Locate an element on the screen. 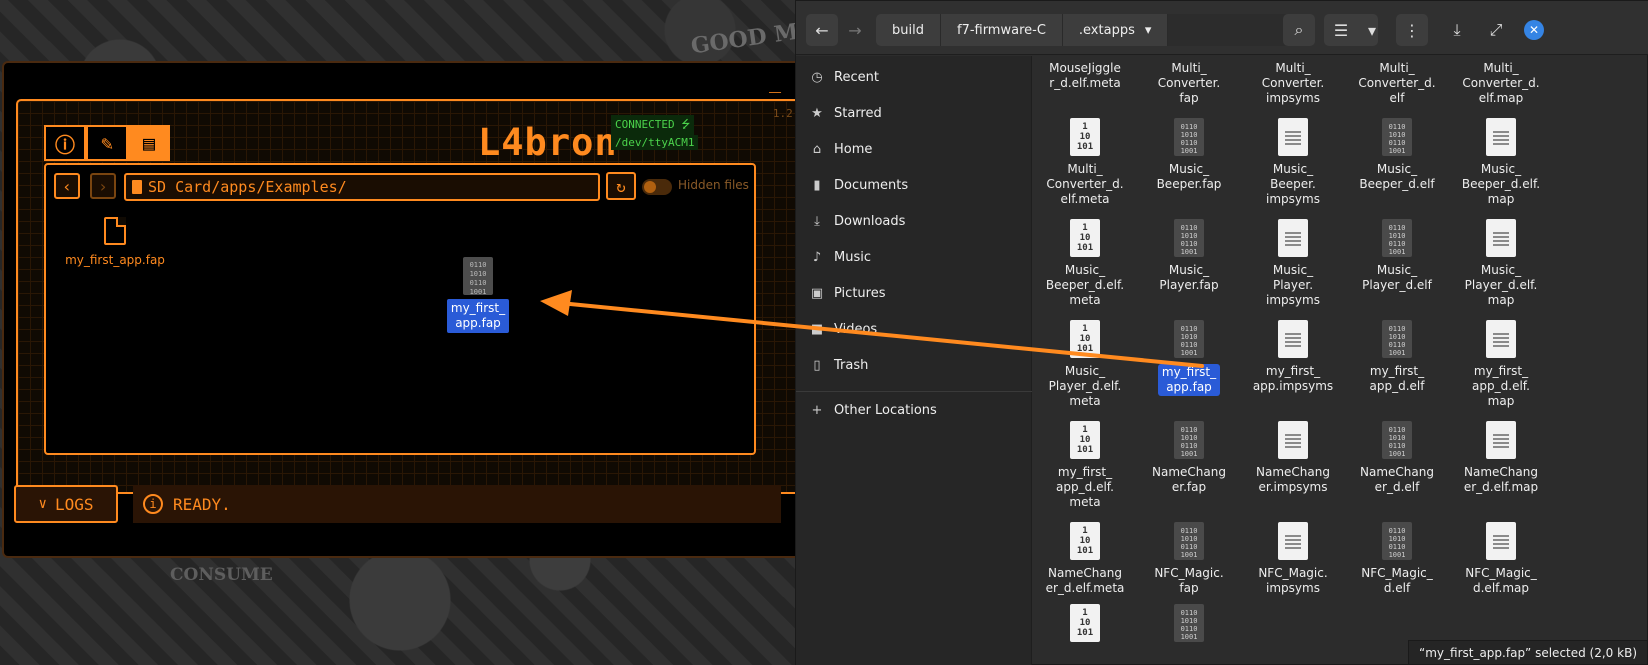 The image size is (1648, 665). file-item: Multi_ Converter_d. elf.map is located at coordinates (1501, 83).